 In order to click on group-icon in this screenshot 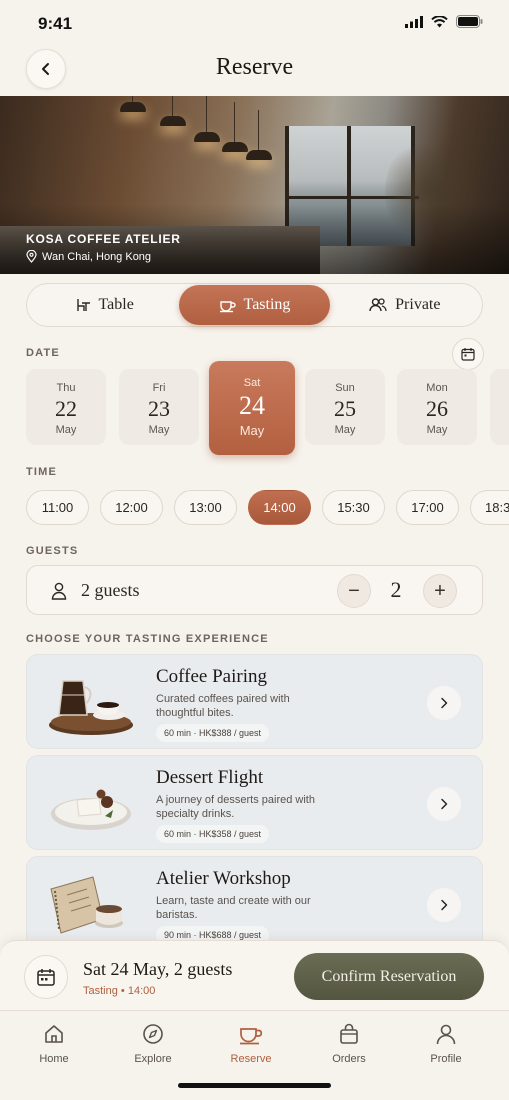, I will do `click(378, 305)`.